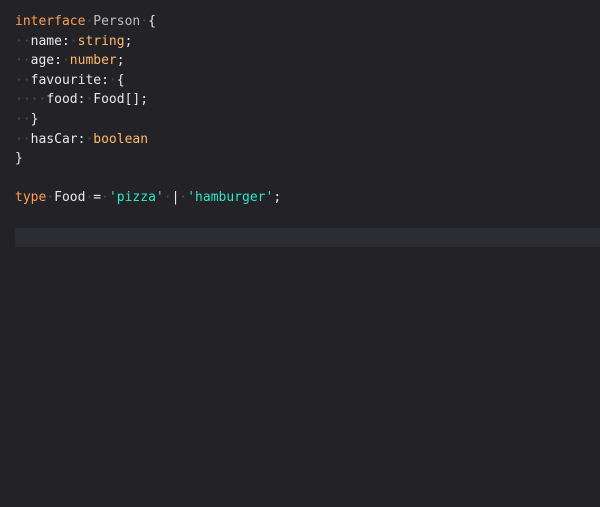 The height and width of the screenshot is (507, 600). What do you see at coordinates (307, 159) in the screenshot?
I see `code-line-8: }` at bounding box center [307, 159].